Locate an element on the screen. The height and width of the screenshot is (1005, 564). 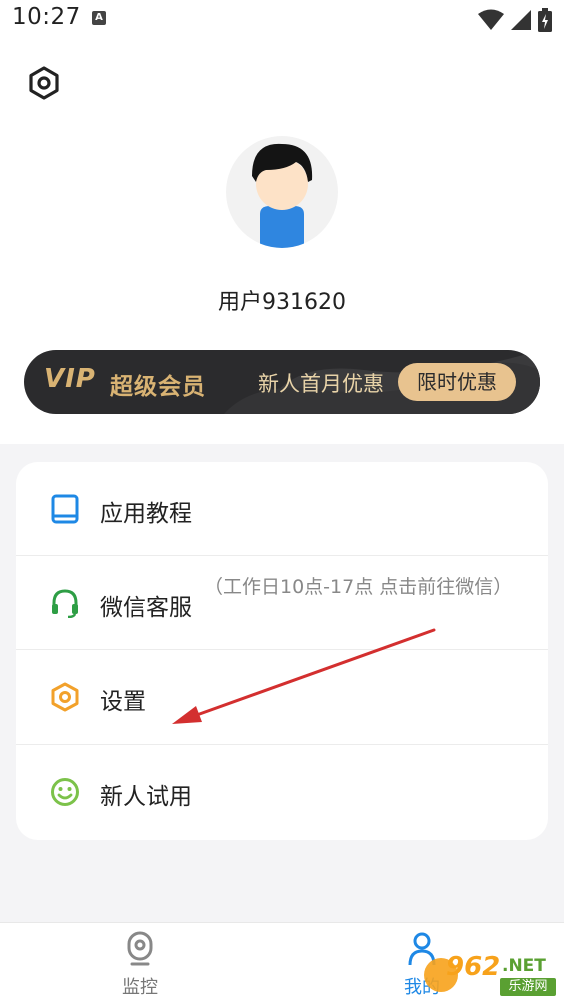
accessibility-a-icon: A is located at coordinates (99, 18).